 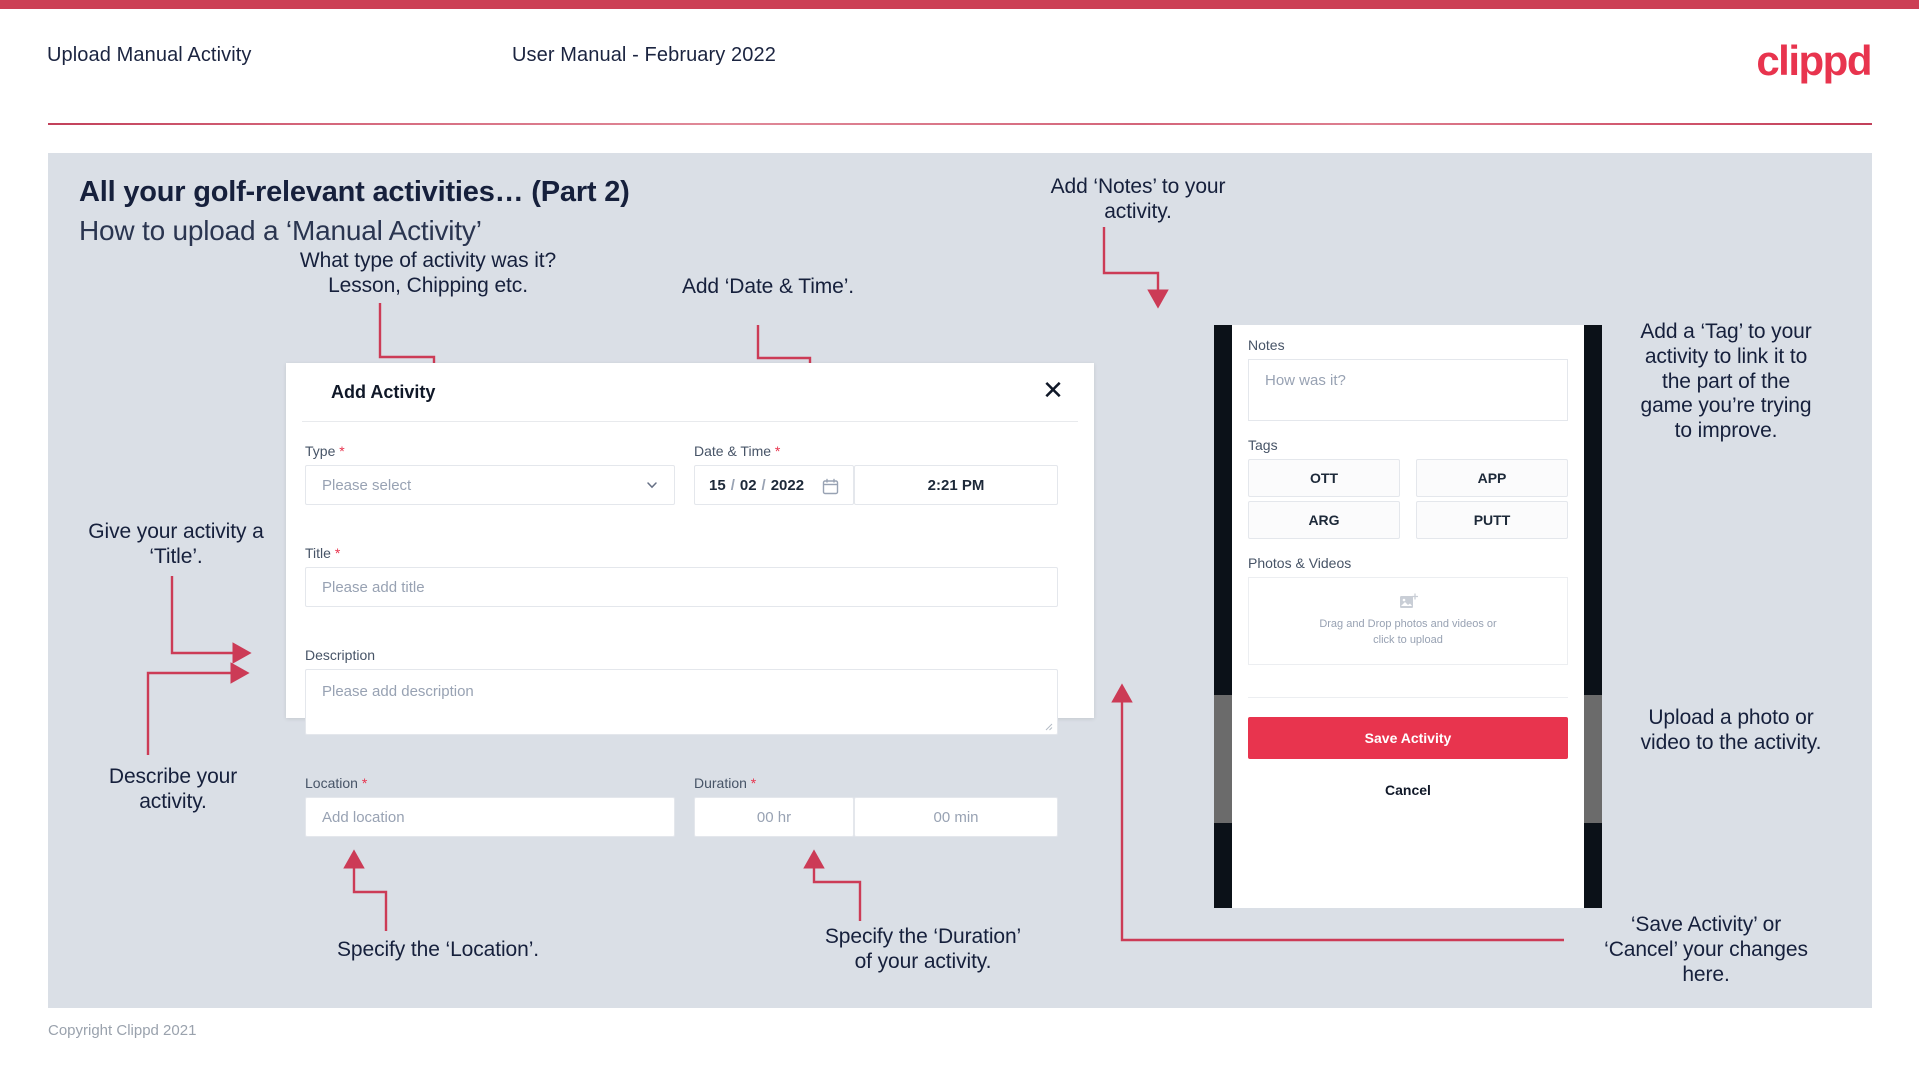 What do you see at coordinates (1731, 742) in the screenshot?
I see `annotation-upload-line2: video to the activity.` at bounding box center [1731, 742].